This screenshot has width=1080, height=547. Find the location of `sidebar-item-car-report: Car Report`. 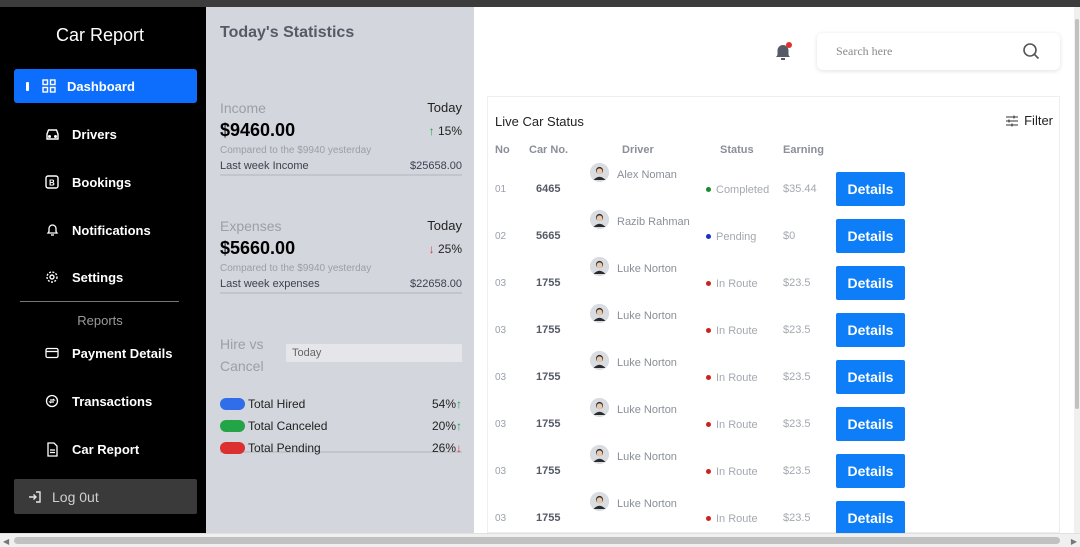

sidebar-item-car-report: Car Report is located at coordinates (105, 449).